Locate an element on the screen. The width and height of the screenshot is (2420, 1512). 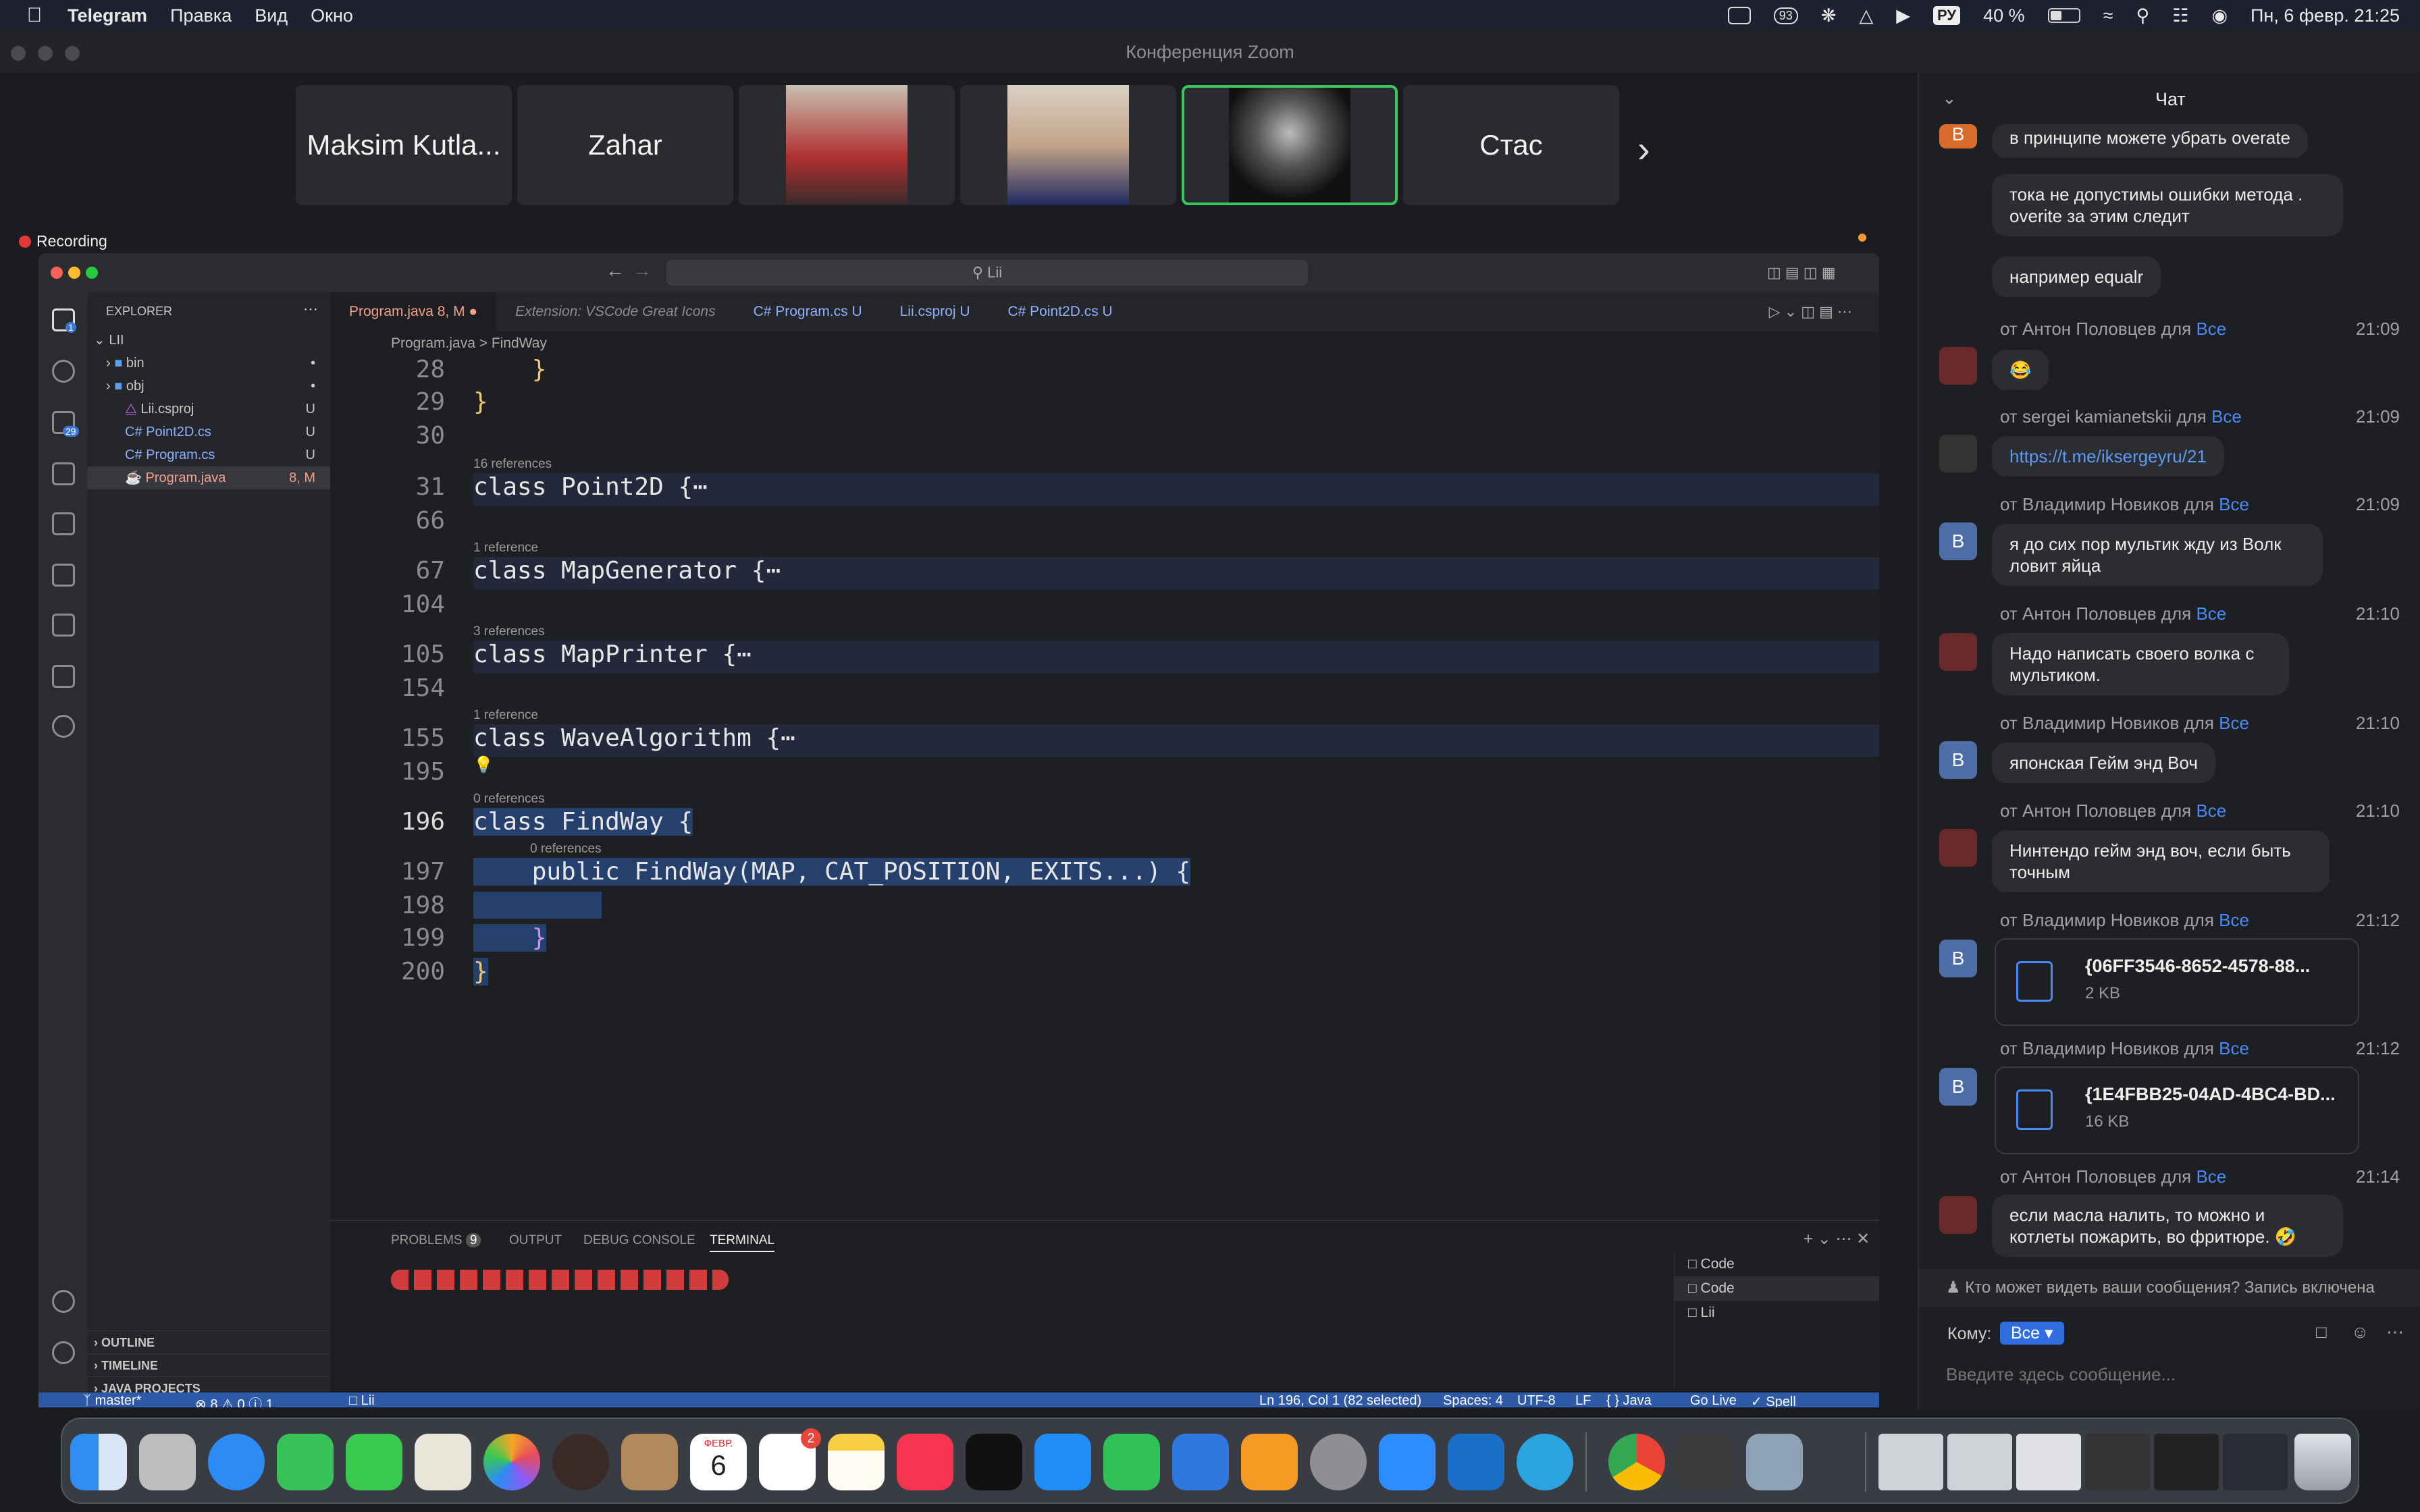
launchpad-icon is located at coordinates (167, 1462).